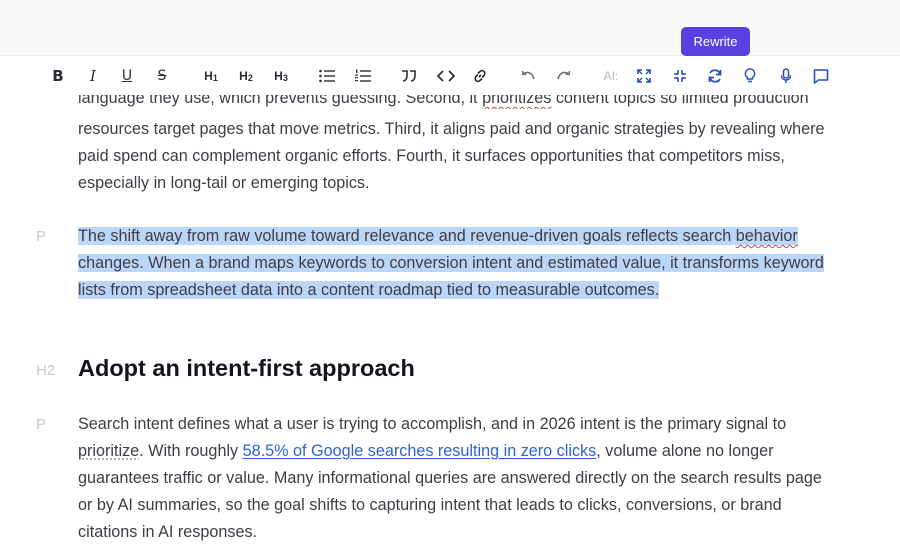 Image resolution: width=900 pixels, height=559 pixels. I want to click on spellcheck-word: behavior, so click(767, 236).